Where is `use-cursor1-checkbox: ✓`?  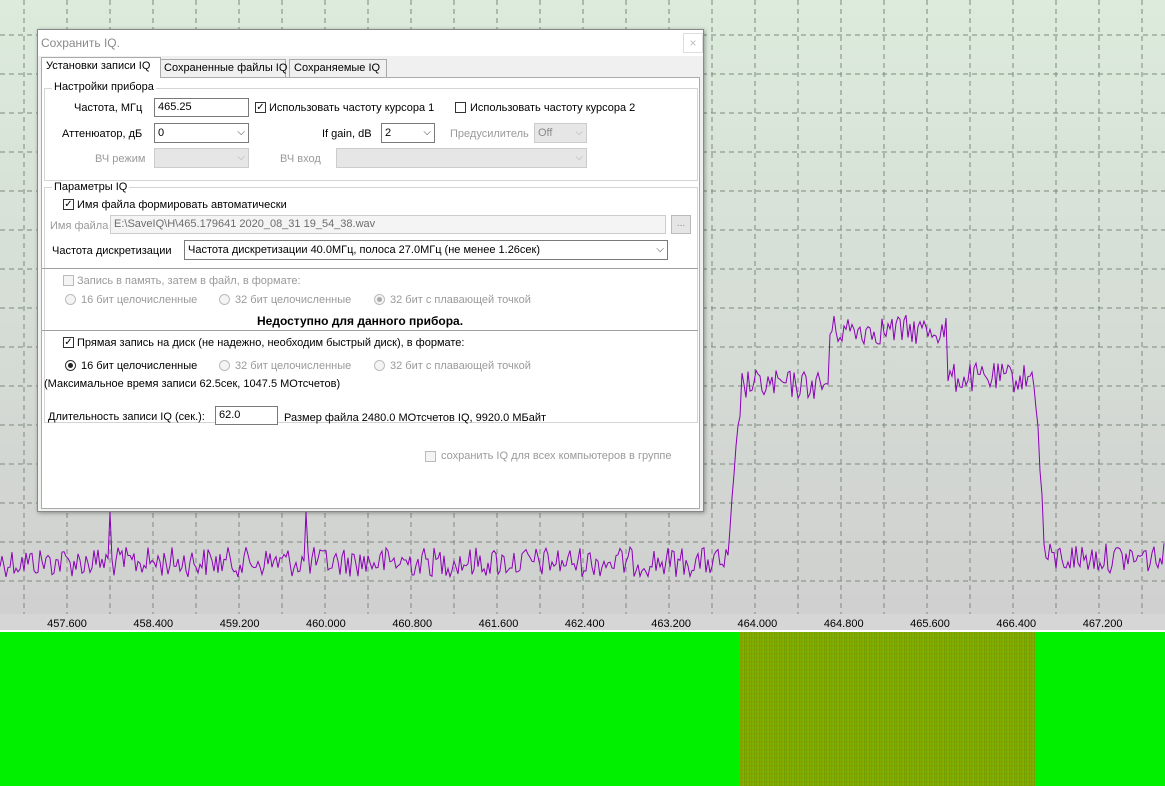
use-cursor1-checkbox: ✓ is located at coordinates (260, 107).